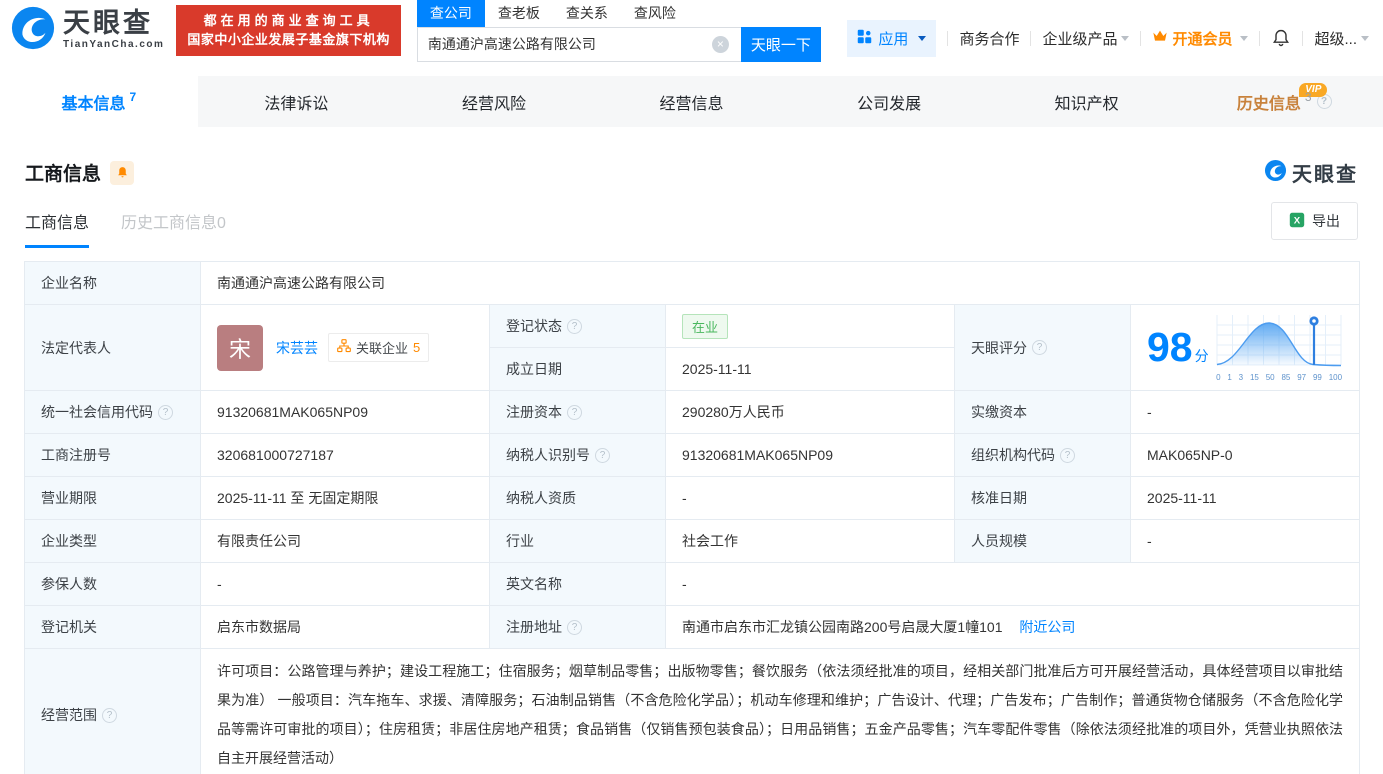 The height and width of the screenshot is (774, 1383). I want to click on field-label-reg-number: 工商注册号, so click(112, 455).